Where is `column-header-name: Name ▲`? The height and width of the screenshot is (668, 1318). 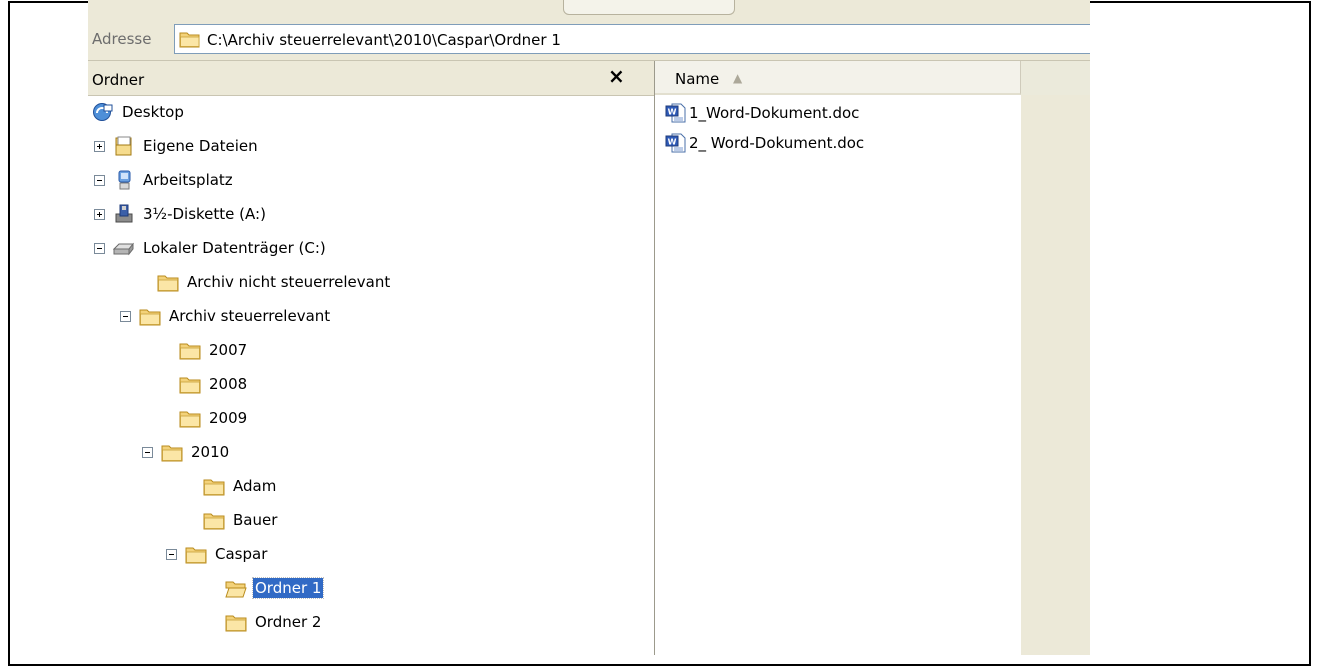 column-header-name: Name ▲ is located at coordinates (838, 78).